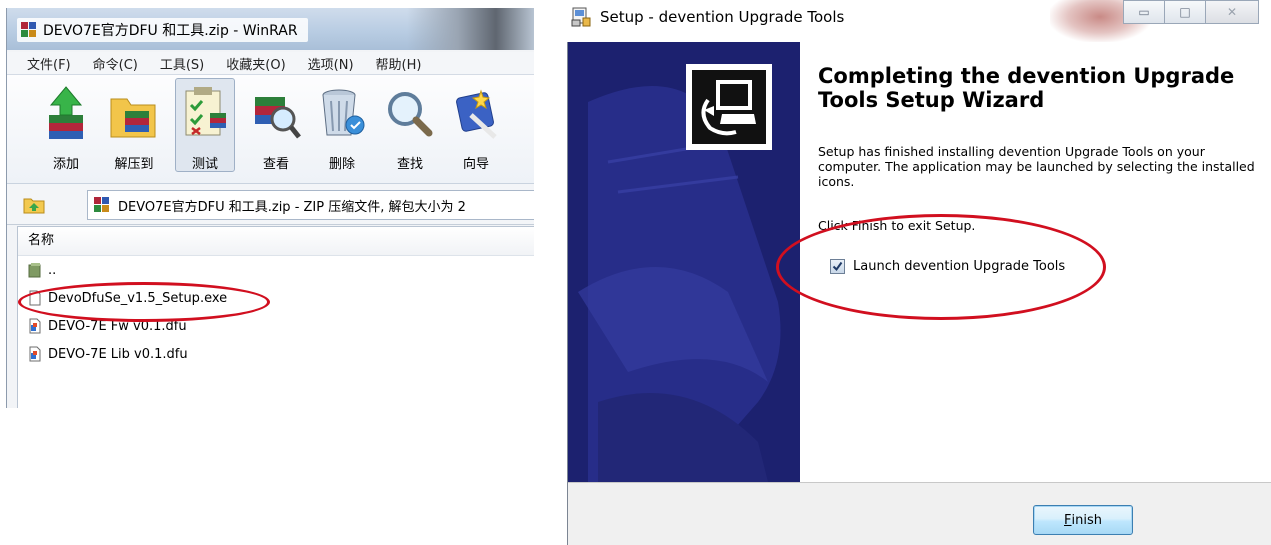  I want to click on file-row-lib-dfu: DEVO-7E Lib v0.1.dfu, so click(276, 354).